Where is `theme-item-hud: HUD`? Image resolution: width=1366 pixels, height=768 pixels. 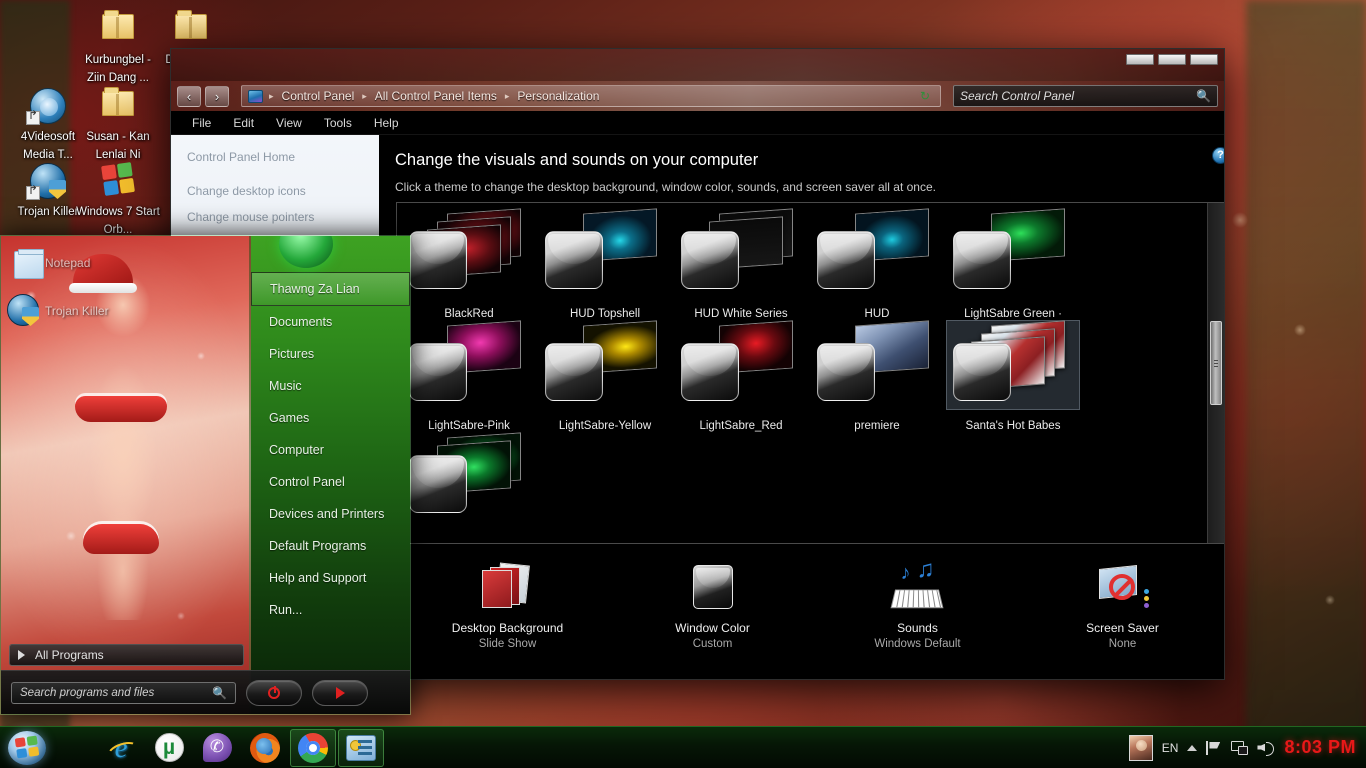 theme-item-hud: HUD is located at coordinates (877, 264).